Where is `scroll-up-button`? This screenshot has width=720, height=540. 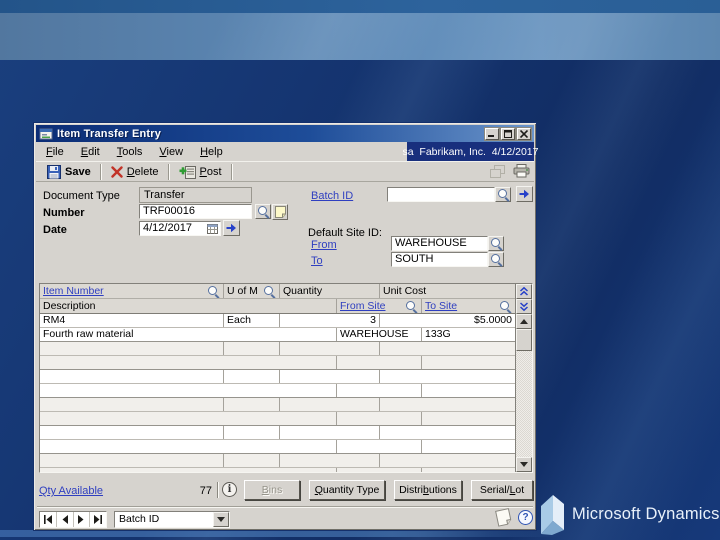
scroll-up-button is located at coordinates (524, 321).